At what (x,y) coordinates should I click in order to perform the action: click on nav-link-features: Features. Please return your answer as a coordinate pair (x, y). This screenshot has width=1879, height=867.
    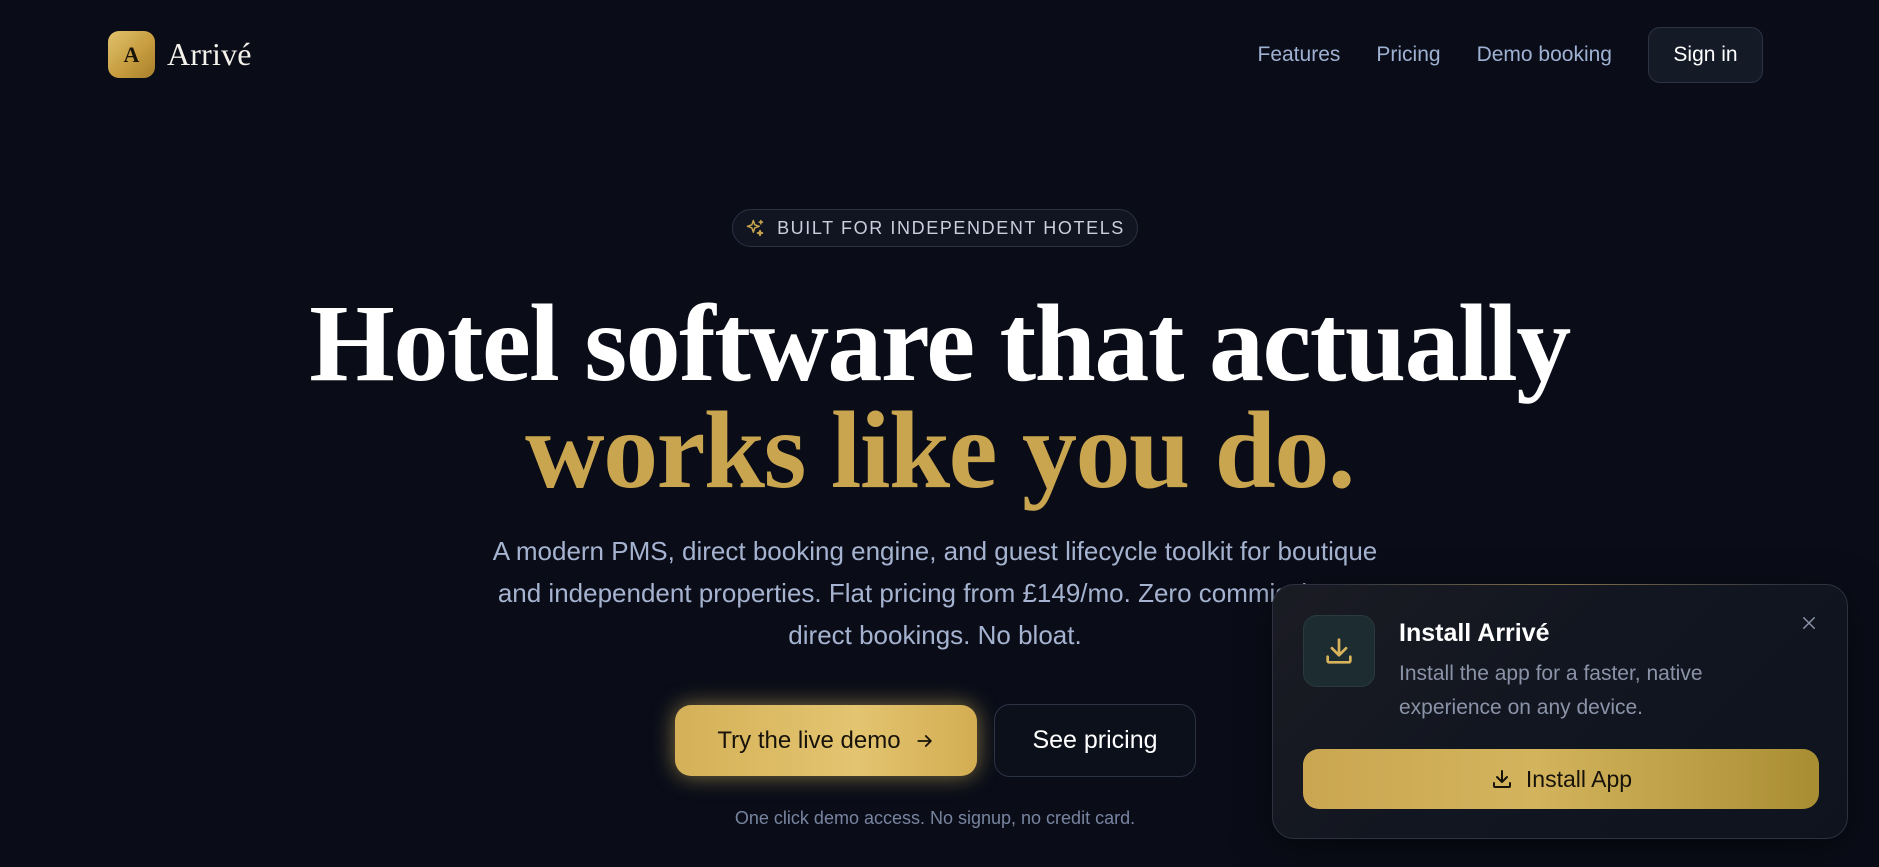
    Looking at the image, I should click on (1299, 55).